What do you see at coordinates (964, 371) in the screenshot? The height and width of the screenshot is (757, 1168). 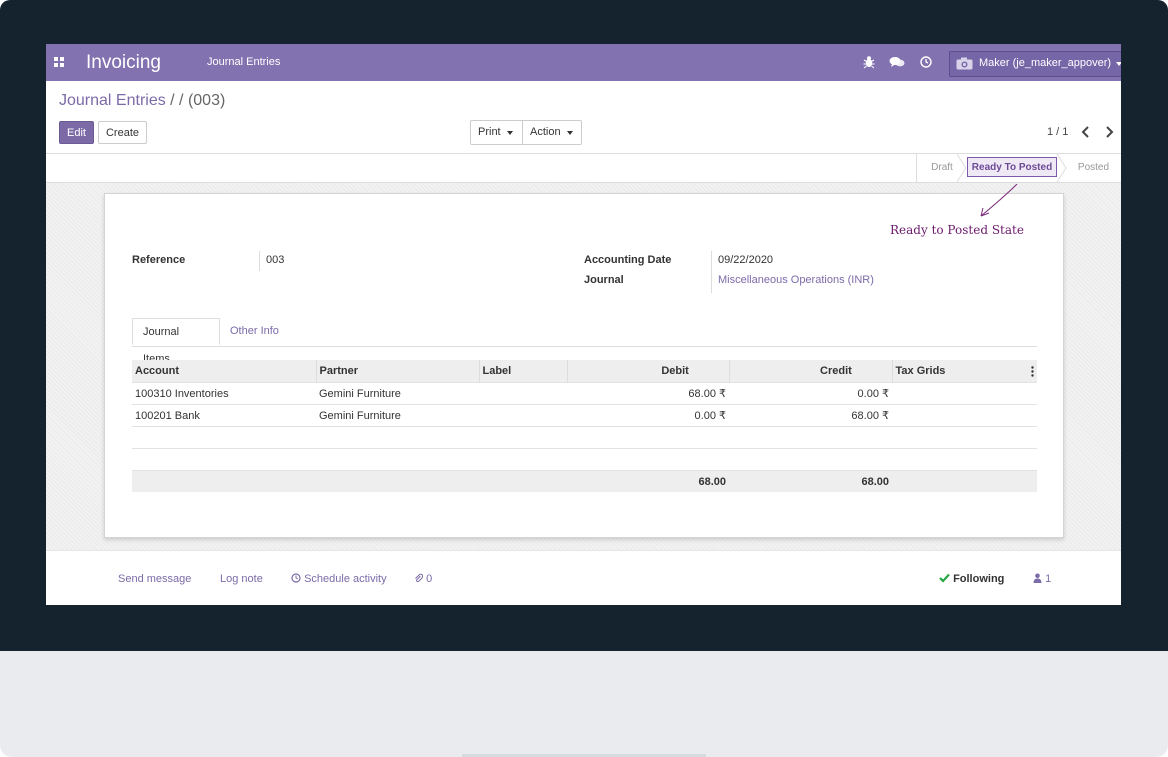 I see `column-tax-grids: Tax Grids` at bounding box center [964, 371].